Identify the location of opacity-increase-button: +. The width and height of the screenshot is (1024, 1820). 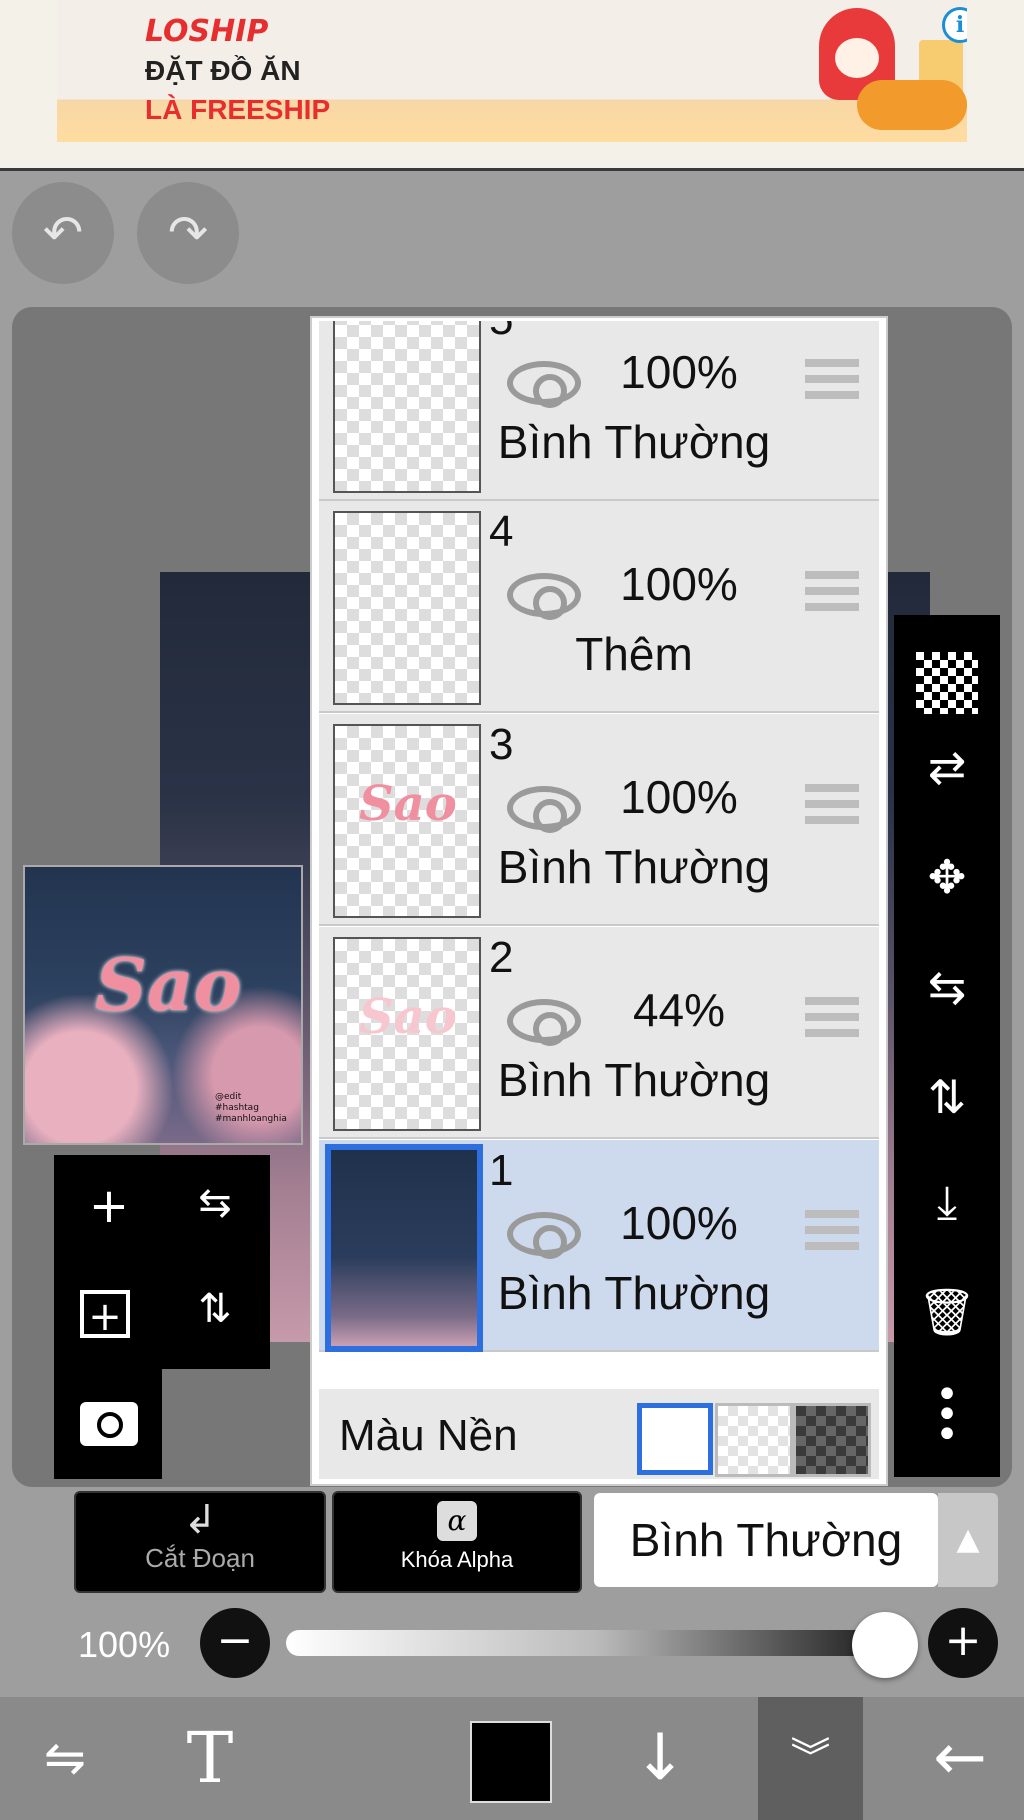
(963, 1643).